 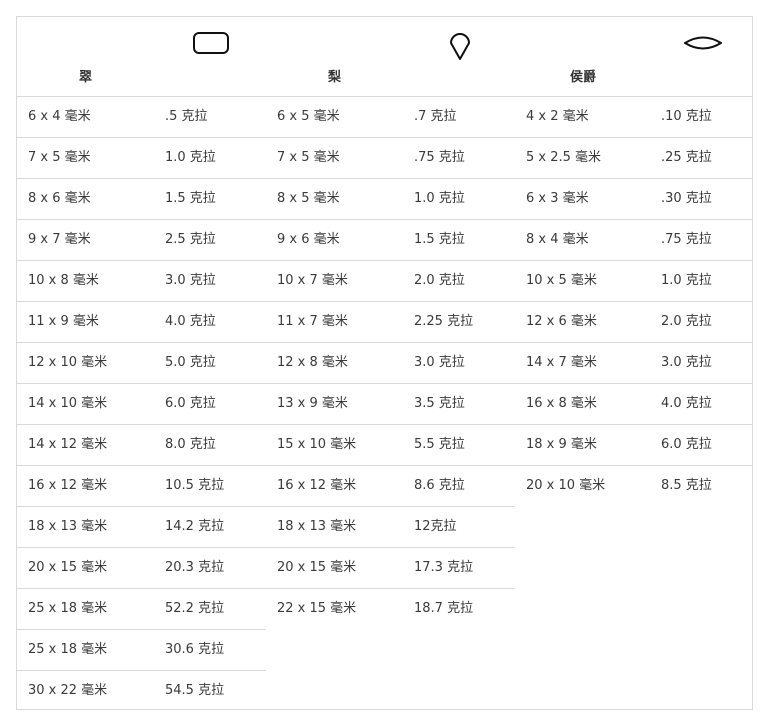 I want to click on size-cell: 10 x 7 毫米, so click(x=312, y=280).